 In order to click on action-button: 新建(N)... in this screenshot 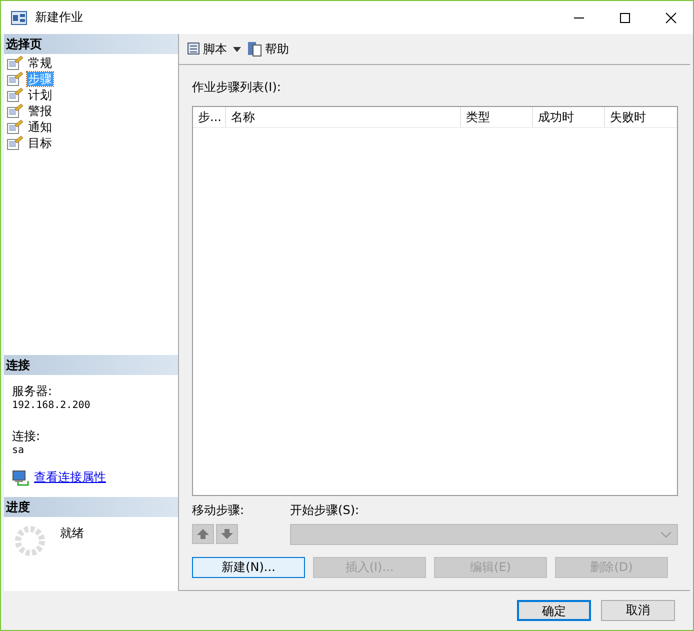, I will do `click(248, 567)`.